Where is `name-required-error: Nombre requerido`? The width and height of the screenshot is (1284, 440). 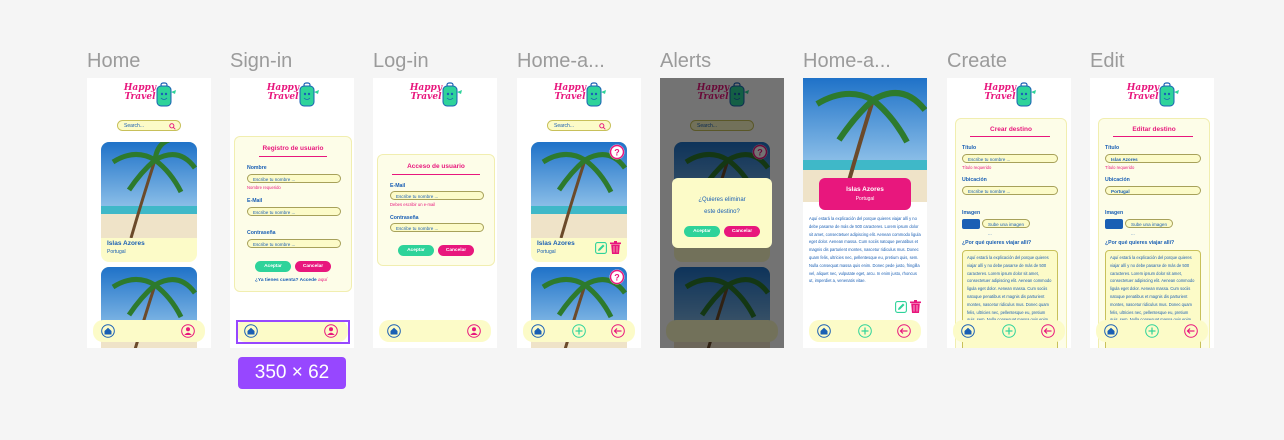 name-required-error: Nombre requerido is located at coordinates (264, 187).